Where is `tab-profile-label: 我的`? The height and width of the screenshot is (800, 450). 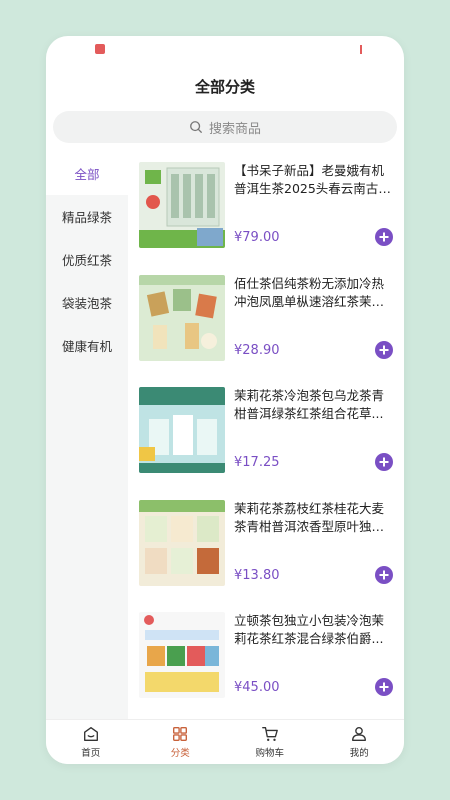 tab-profile-label: 我的 is located at coordinates (359, 753).